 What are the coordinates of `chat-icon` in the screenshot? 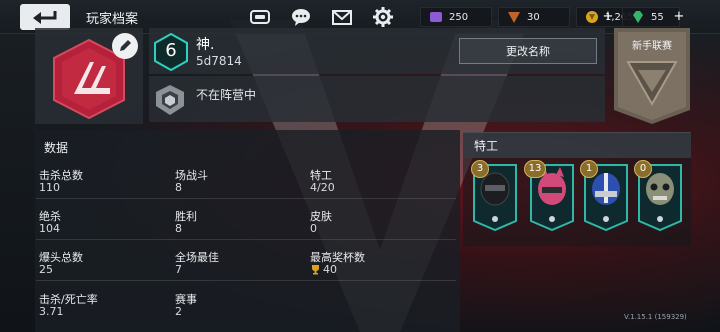 It's located at (301, 17).